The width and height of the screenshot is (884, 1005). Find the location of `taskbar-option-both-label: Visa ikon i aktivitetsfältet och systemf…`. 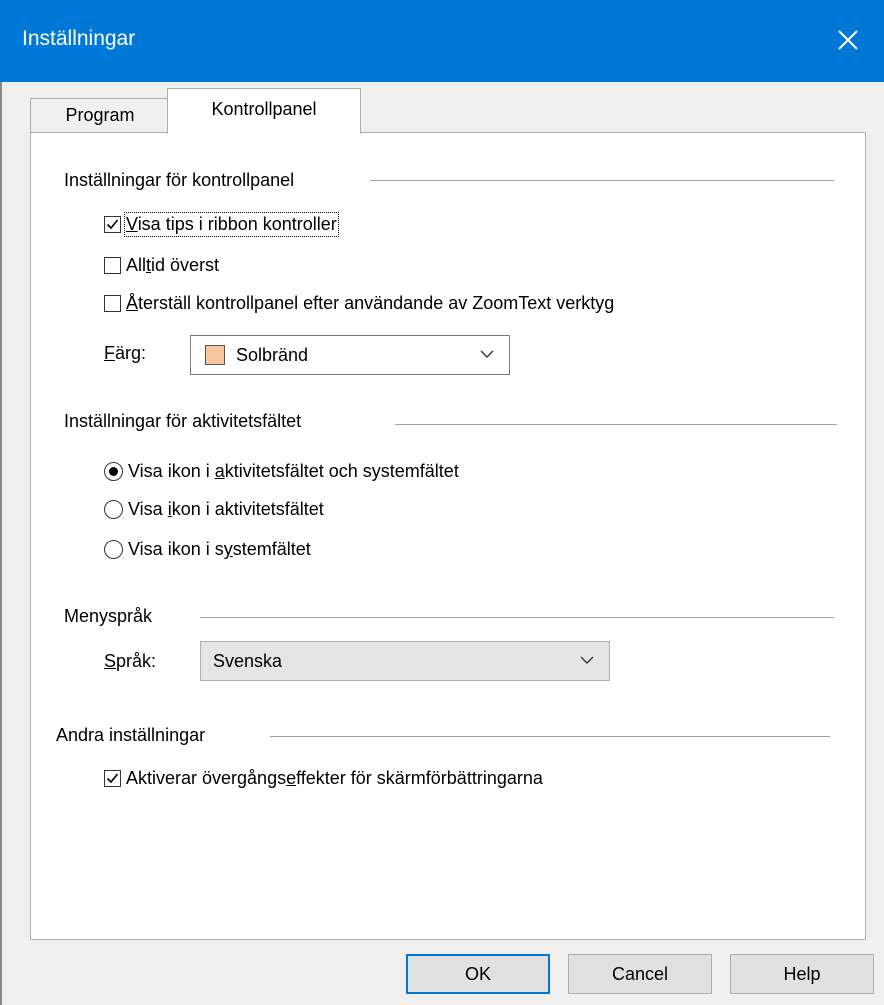

taskbar-option-both-label: Visa ikon i aktivitetsfältet och systemf… is located at coordinates (293, 471).